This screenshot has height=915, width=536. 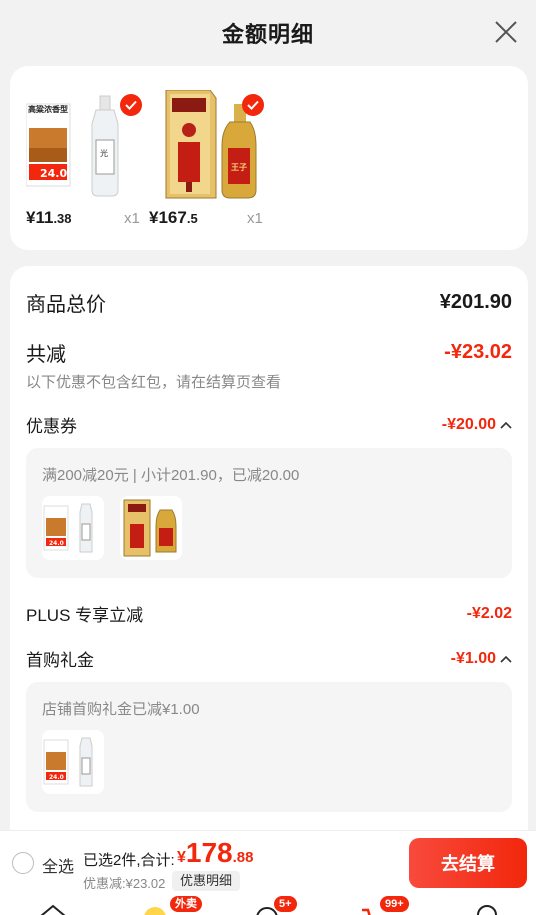 I want to click on firstbuy-detail-box: 店铺首购礼金已减¥1.00 24.0, so click(x=269, y=747).